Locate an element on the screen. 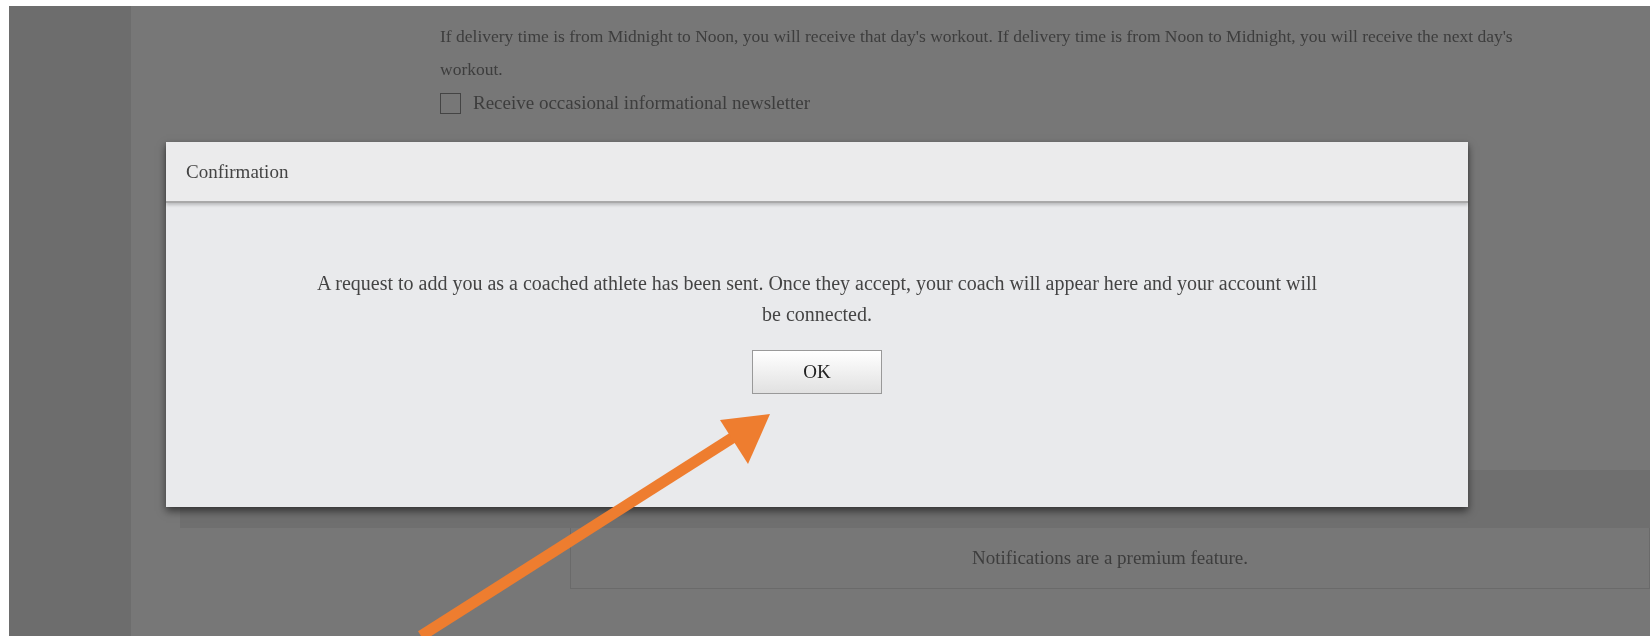  checkbox is located at coordinates (450, 103).